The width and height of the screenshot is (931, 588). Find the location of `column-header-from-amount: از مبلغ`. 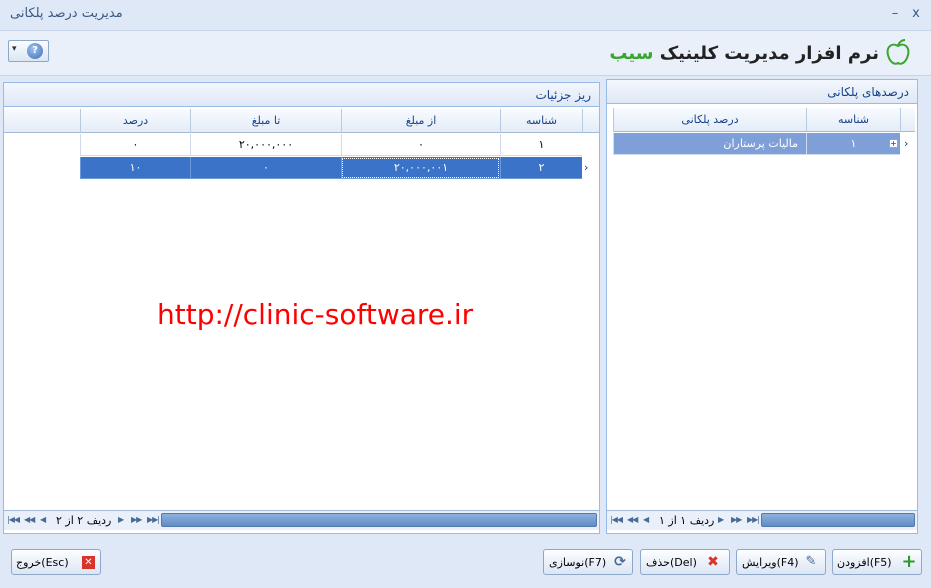

column-header-from-amount: از مبلغ is located at coordinates (420, 121).